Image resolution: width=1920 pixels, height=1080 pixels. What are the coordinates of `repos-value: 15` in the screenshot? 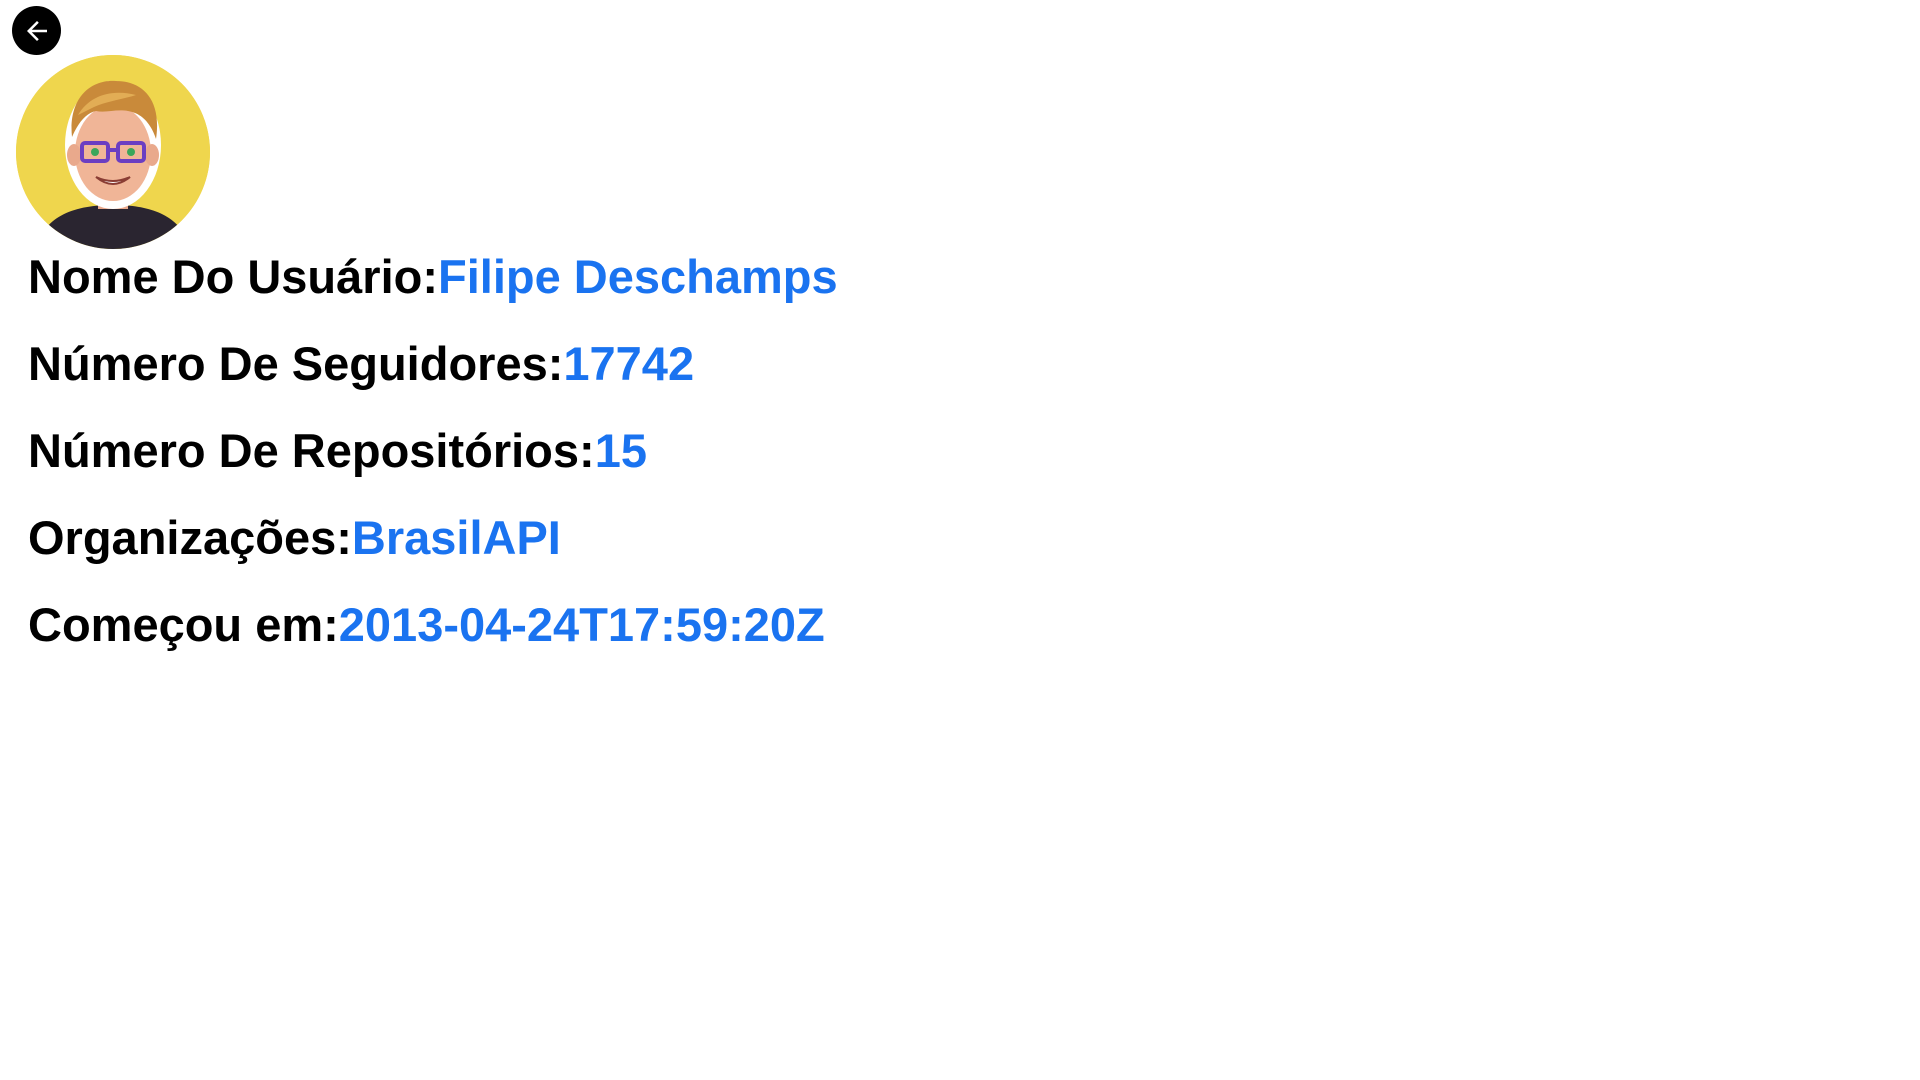 It's located at (620, 450).